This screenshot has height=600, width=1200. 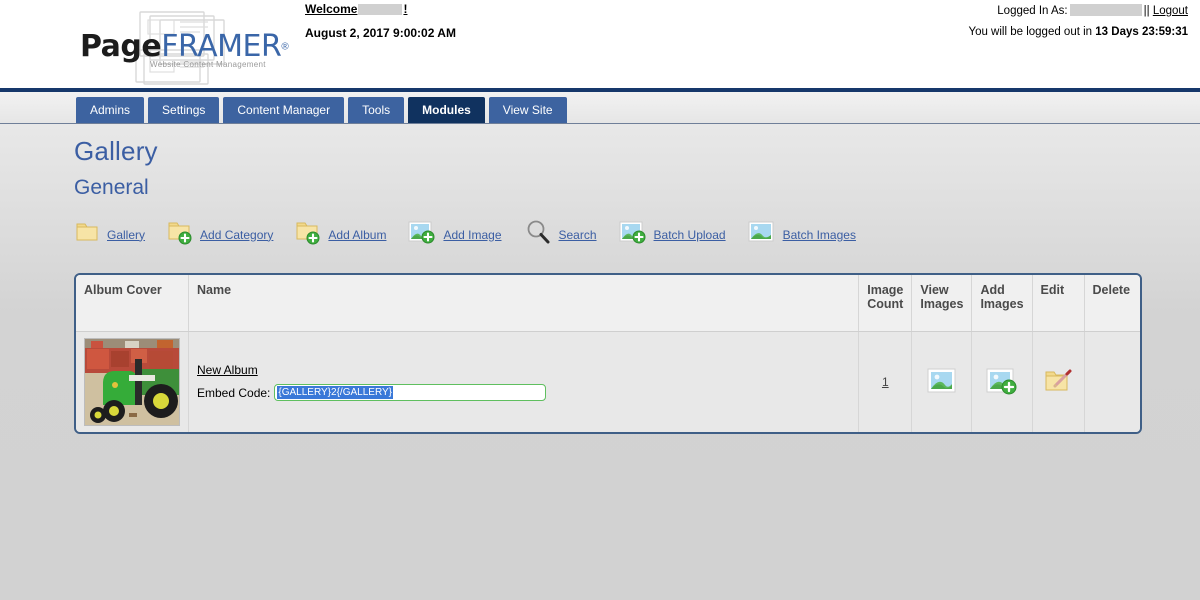 What do you see at coordinates (111, 187) in the screenshot?
I see `page-subtitle: General` at bounding box center [111, 187].